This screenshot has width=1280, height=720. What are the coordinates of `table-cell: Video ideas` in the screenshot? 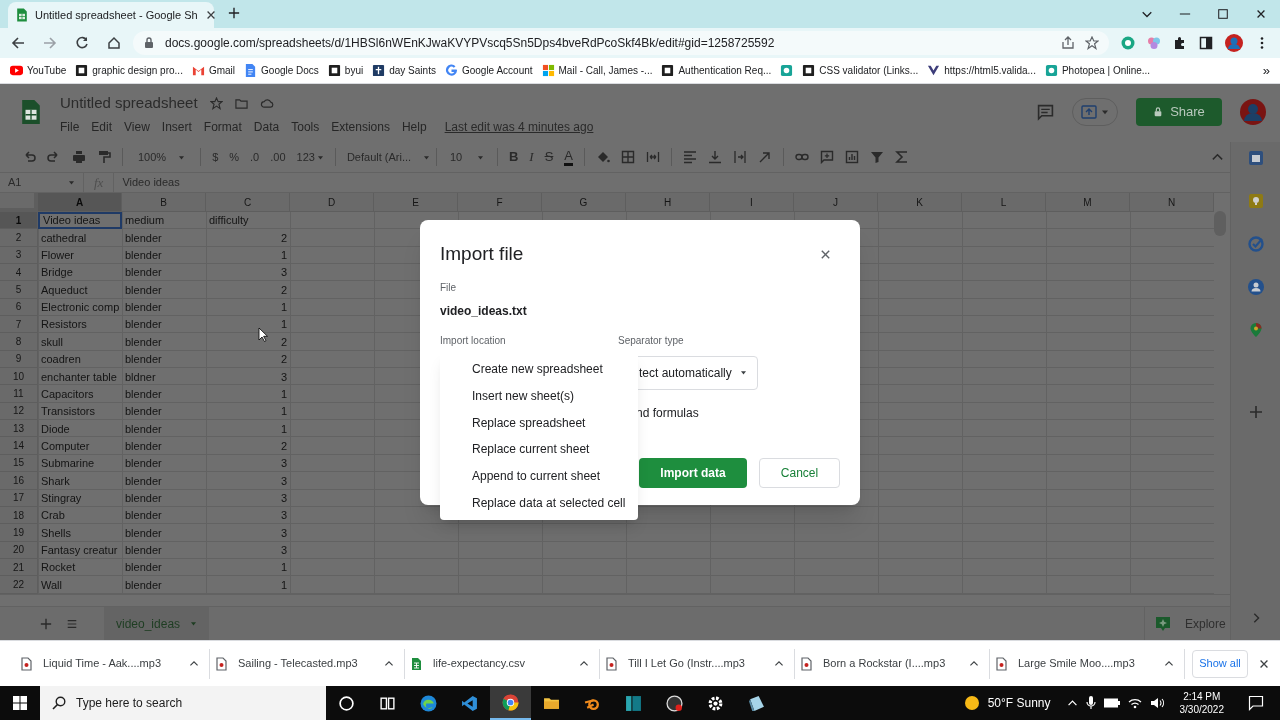 It's located at (80, 221).